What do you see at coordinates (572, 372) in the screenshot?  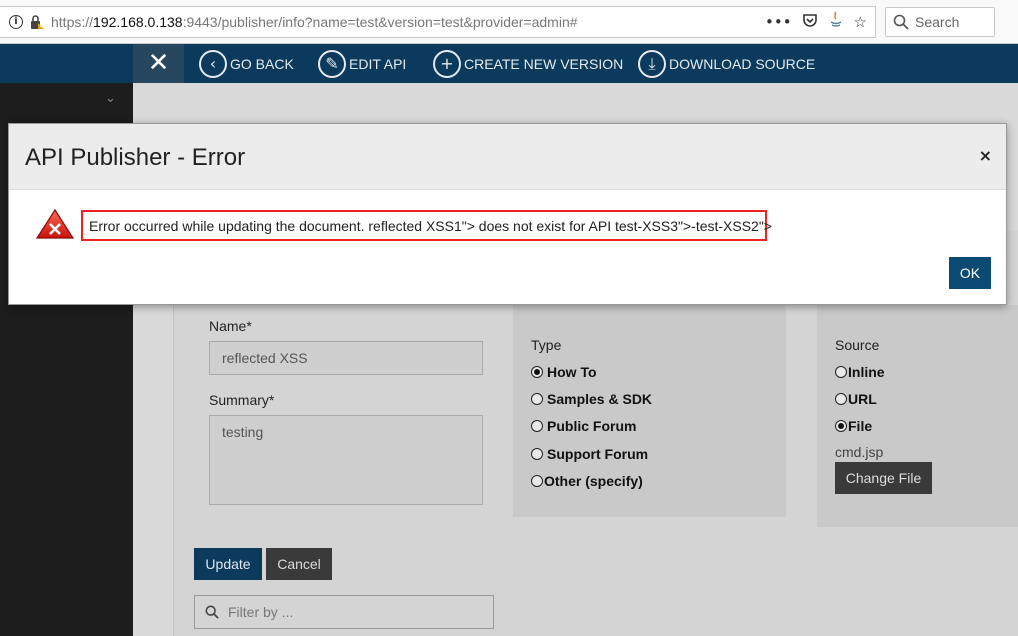 I see `type-option-label: How To` at bounding box center [572, 372].